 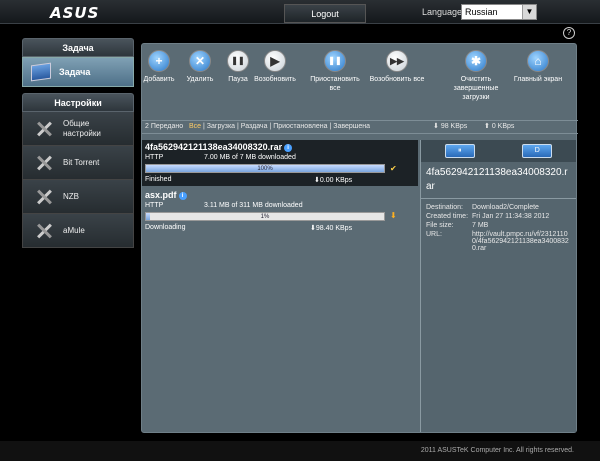 I want to click on sidebar-item-nzb: NZB, so click(x=78, y=197).